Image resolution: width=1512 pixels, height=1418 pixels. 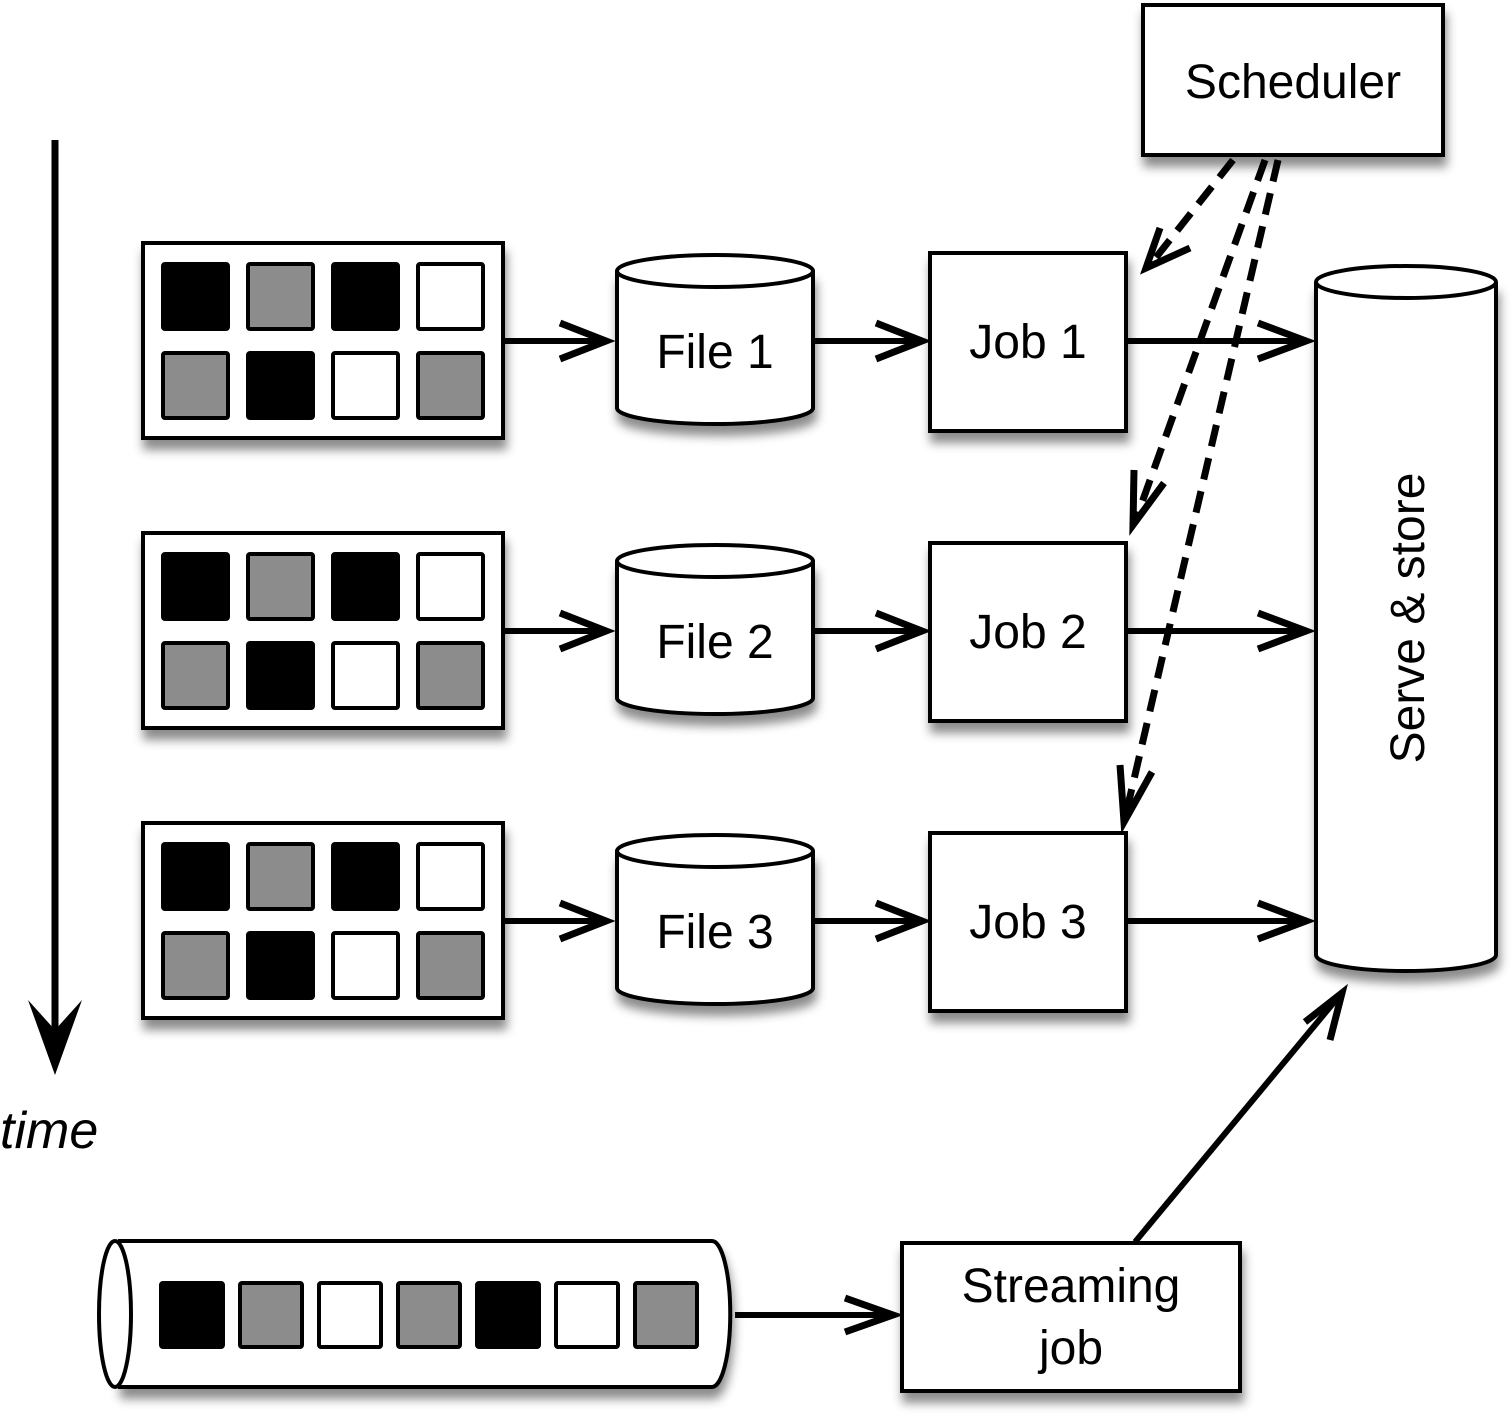 I want to click on job-label: Job 3, so click(x=1027, y=922).